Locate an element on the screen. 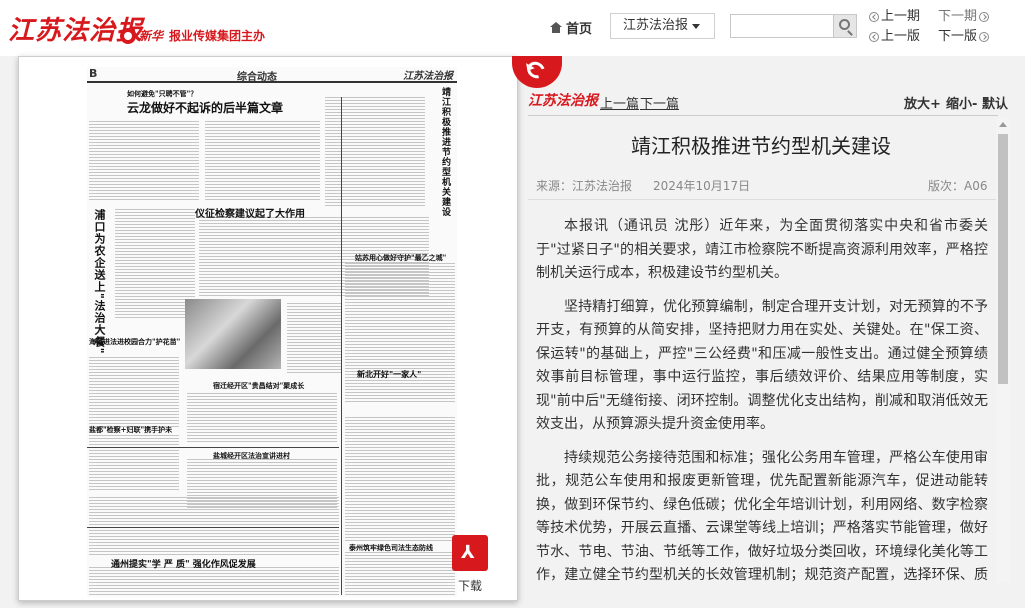  next-issue-label: 下一期 is located at coordinates (958, 16).